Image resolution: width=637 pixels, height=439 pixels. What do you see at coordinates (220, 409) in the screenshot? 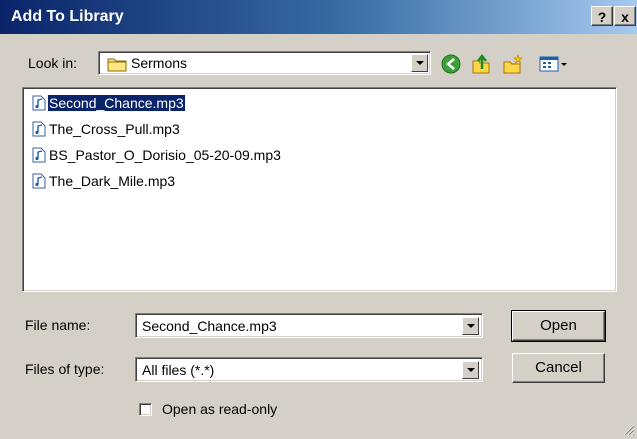
I see `read-only-label: Open as read-only` at bounding box center [220, 409].